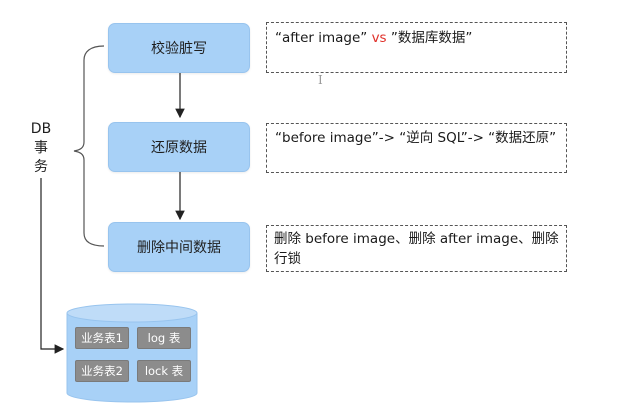 This screenshot has height=409, width=640. I want to click on note-delete-intermediate-data: 删除 before image、删除 after image、删除行锁, so click(416, 248).